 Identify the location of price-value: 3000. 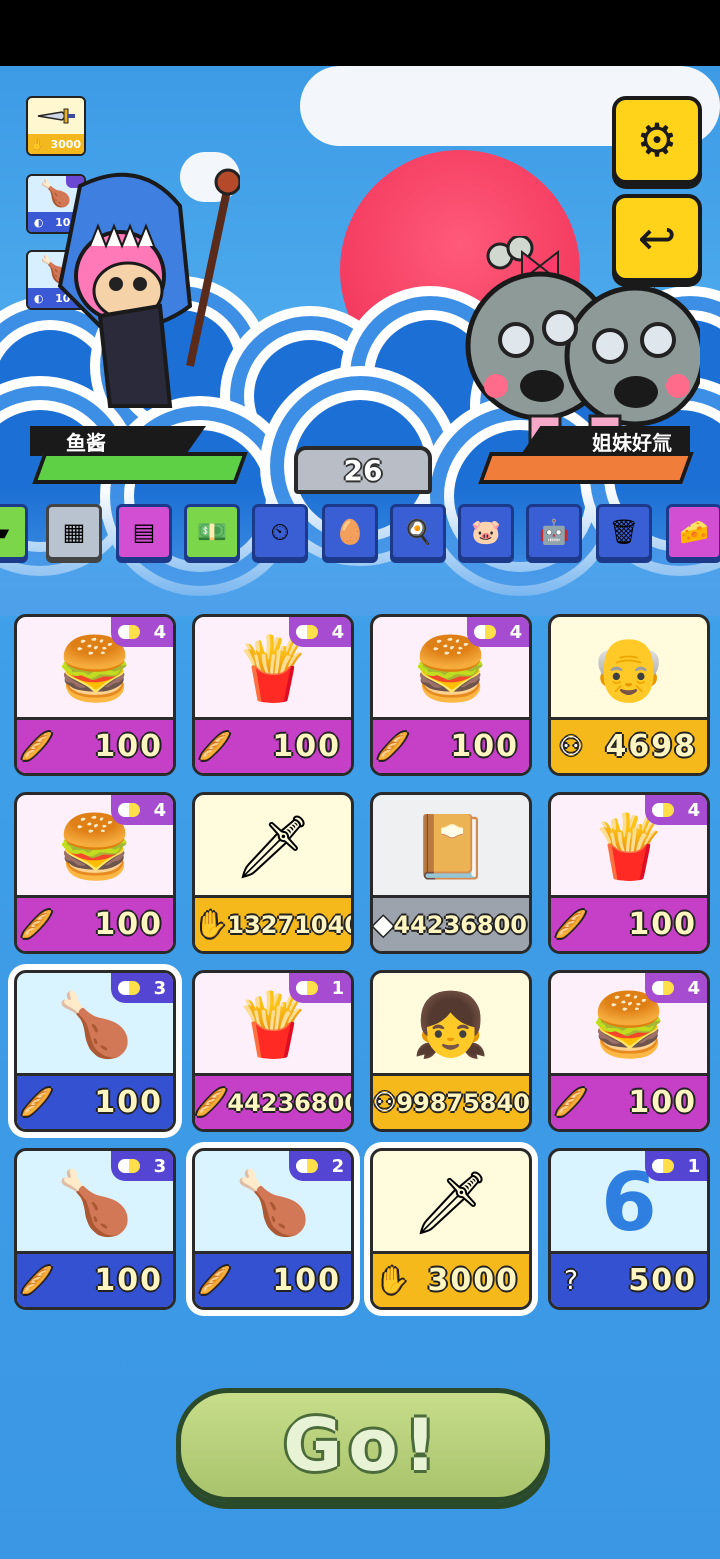
(473, 1280).